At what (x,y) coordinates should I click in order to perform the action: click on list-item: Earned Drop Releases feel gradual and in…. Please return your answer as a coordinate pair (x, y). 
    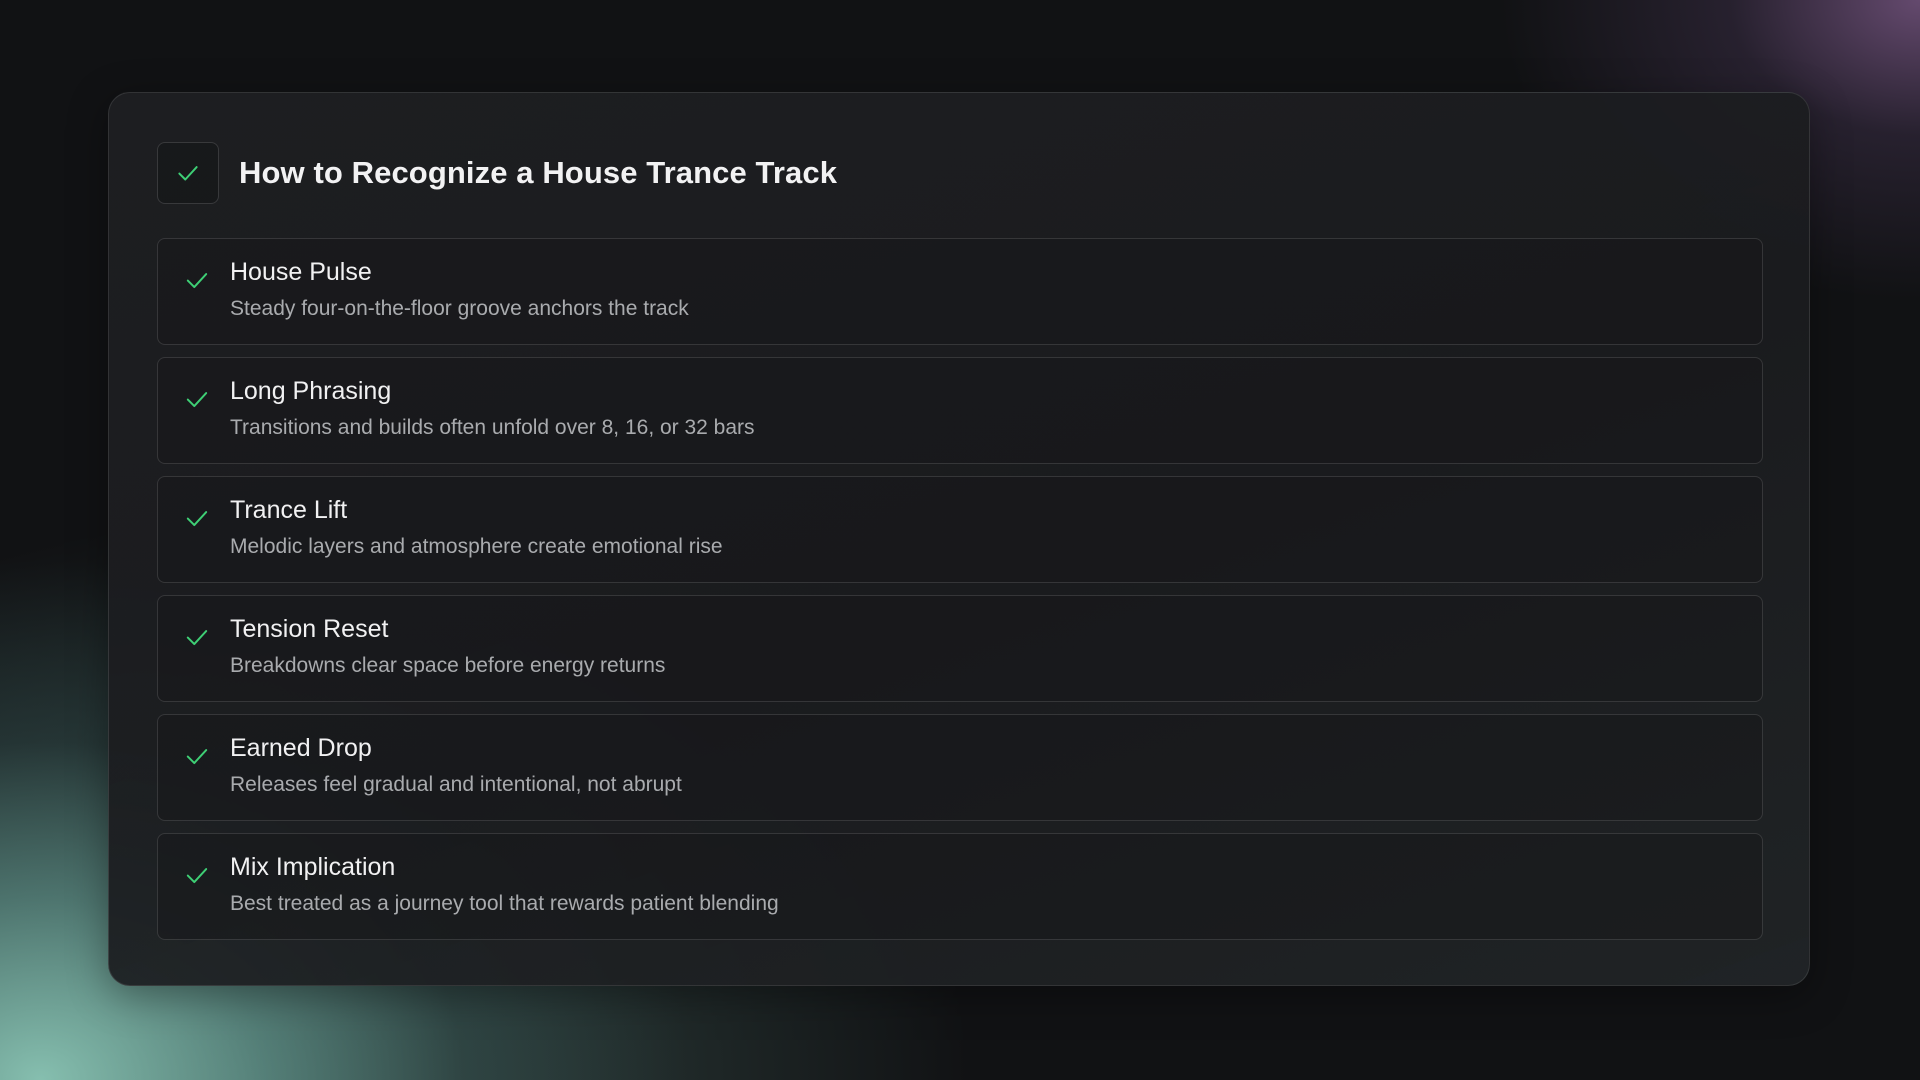
    Looking at the image, I should click on (960, 767).